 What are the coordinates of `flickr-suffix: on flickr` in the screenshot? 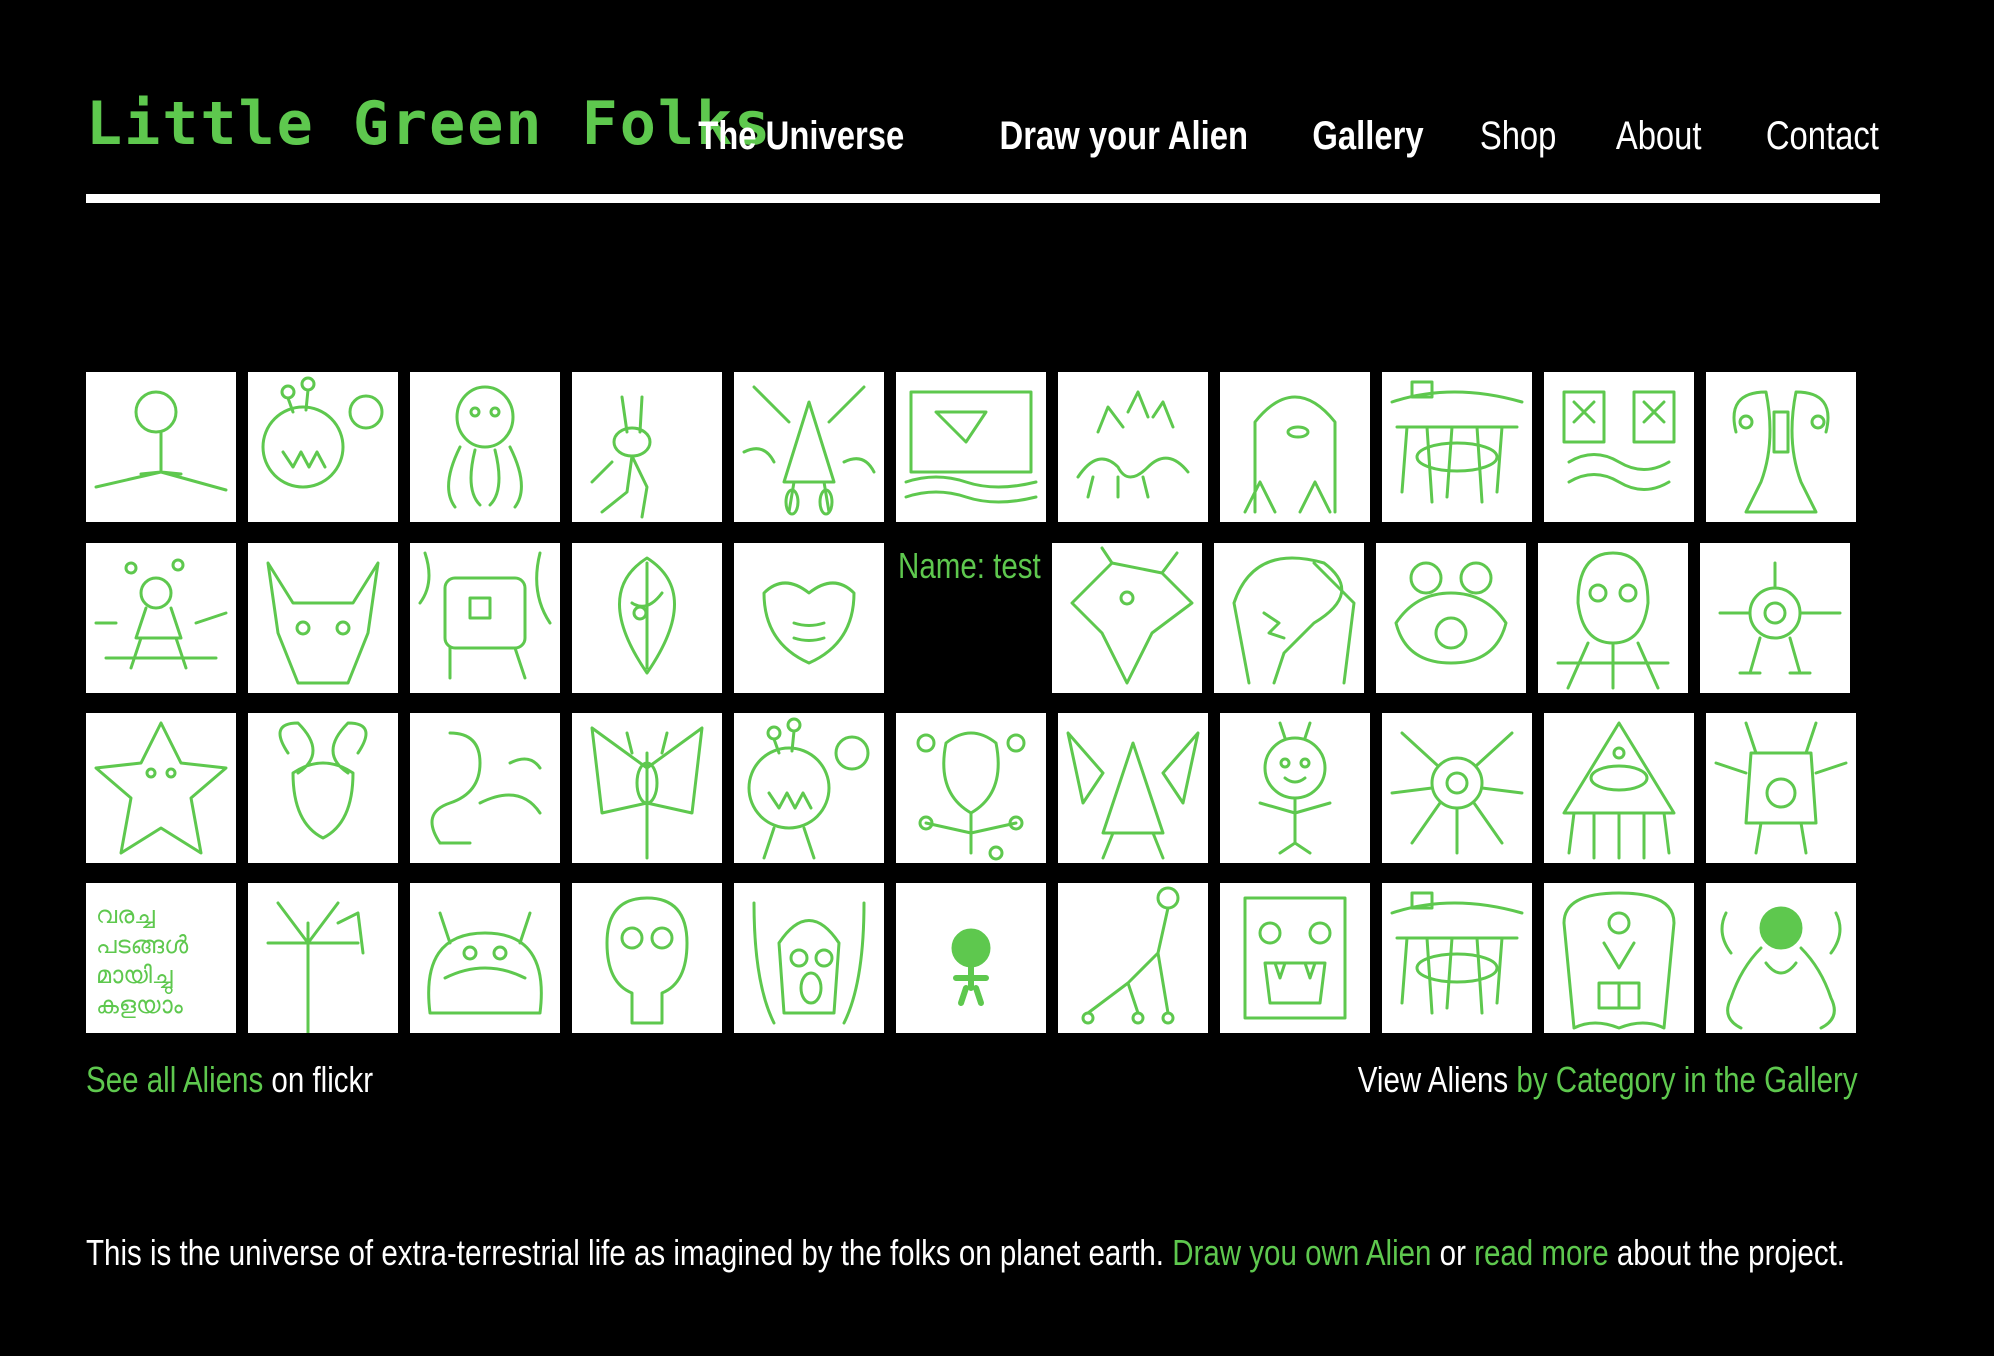 It's located at (318, 1079).